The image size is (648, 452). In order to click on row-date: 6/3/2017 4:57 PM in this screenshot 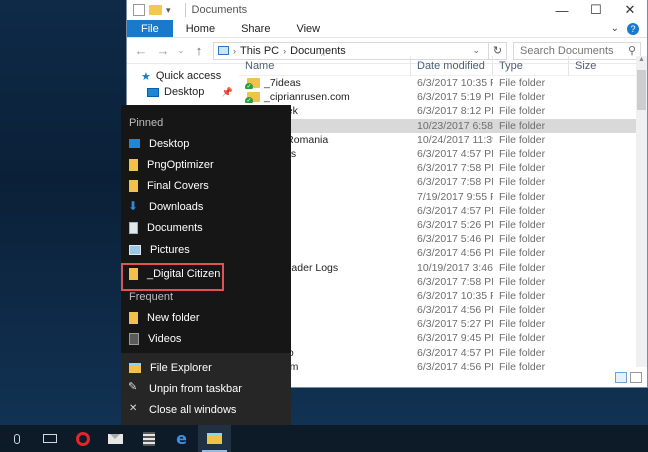, I will do `click(455, 352)`.